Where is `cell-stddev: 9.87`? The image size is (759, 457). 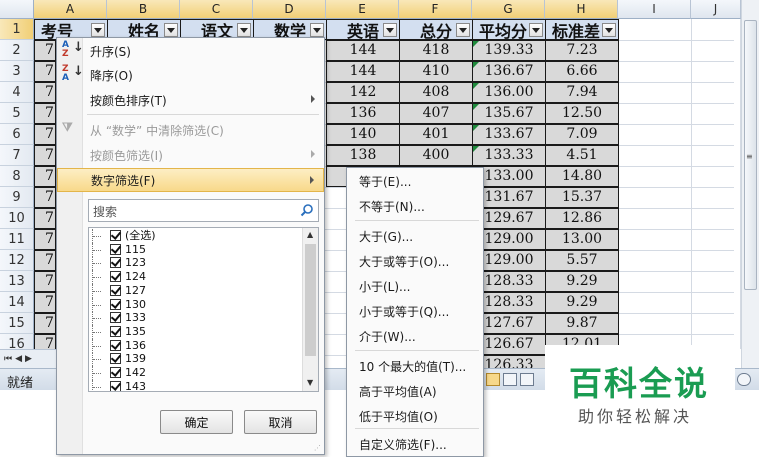
cell-stddev: 9.87 is located at coordinates (582, 323).